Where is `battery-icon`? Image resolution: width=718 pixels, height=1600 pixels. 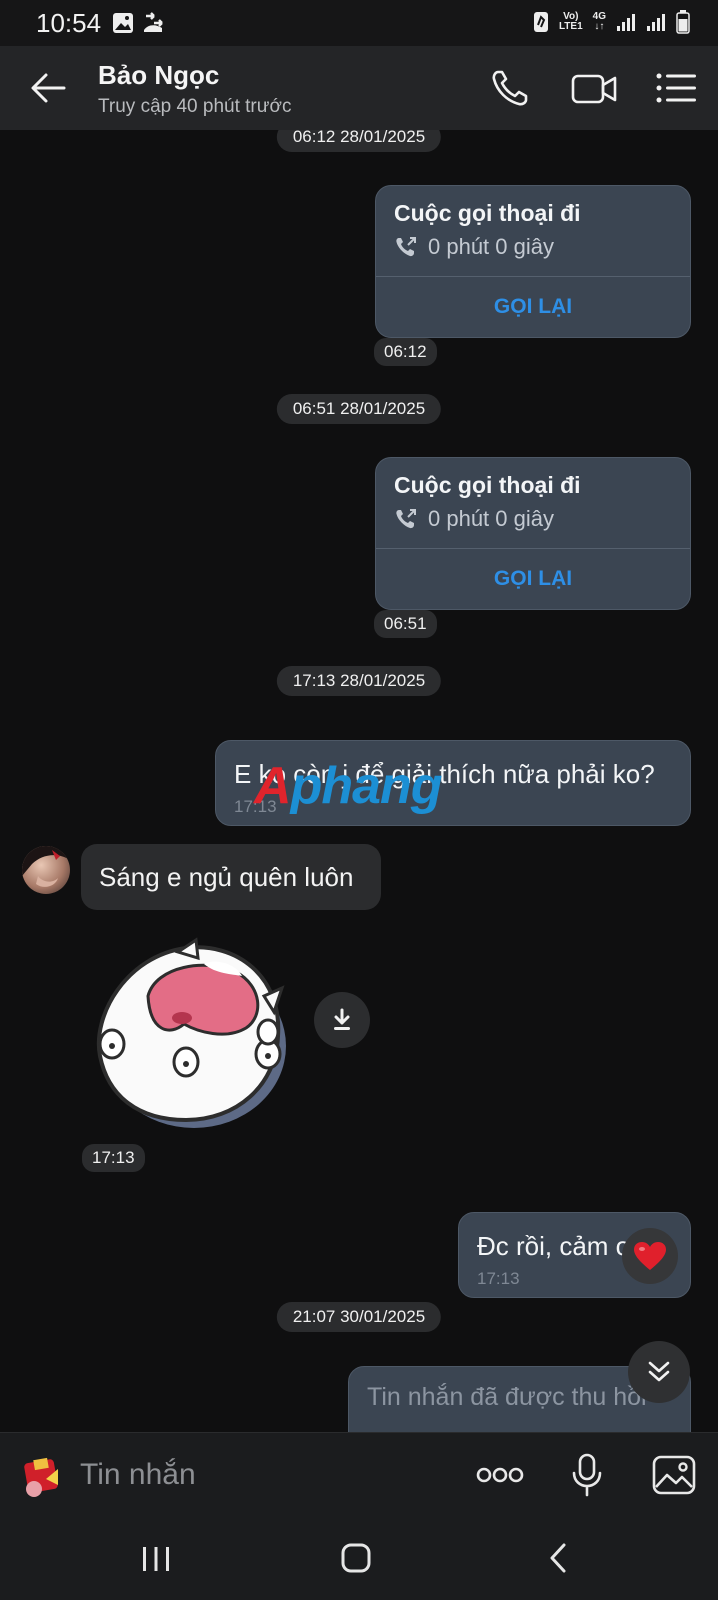 battery-icon is located at coordinates (683, 22).